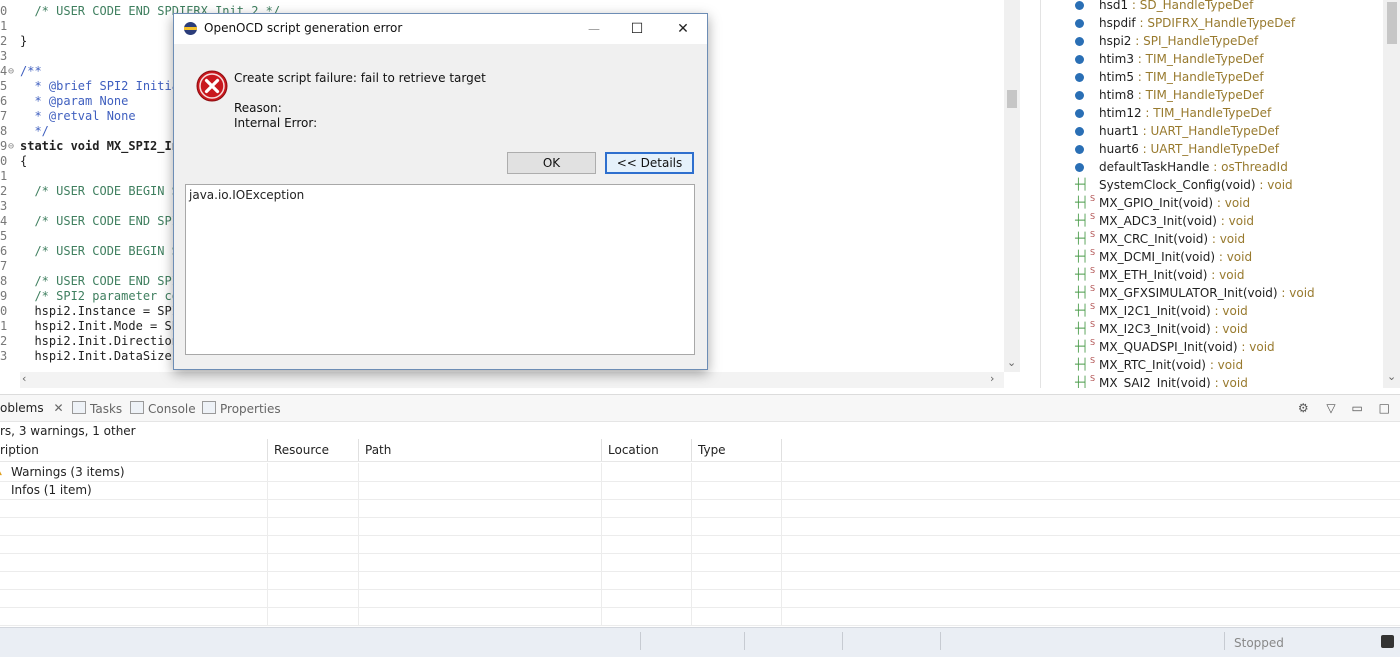  I want to click on outline-item: hspdif : SPDIFRX_HandleTypeDef, so click(1206, 23).